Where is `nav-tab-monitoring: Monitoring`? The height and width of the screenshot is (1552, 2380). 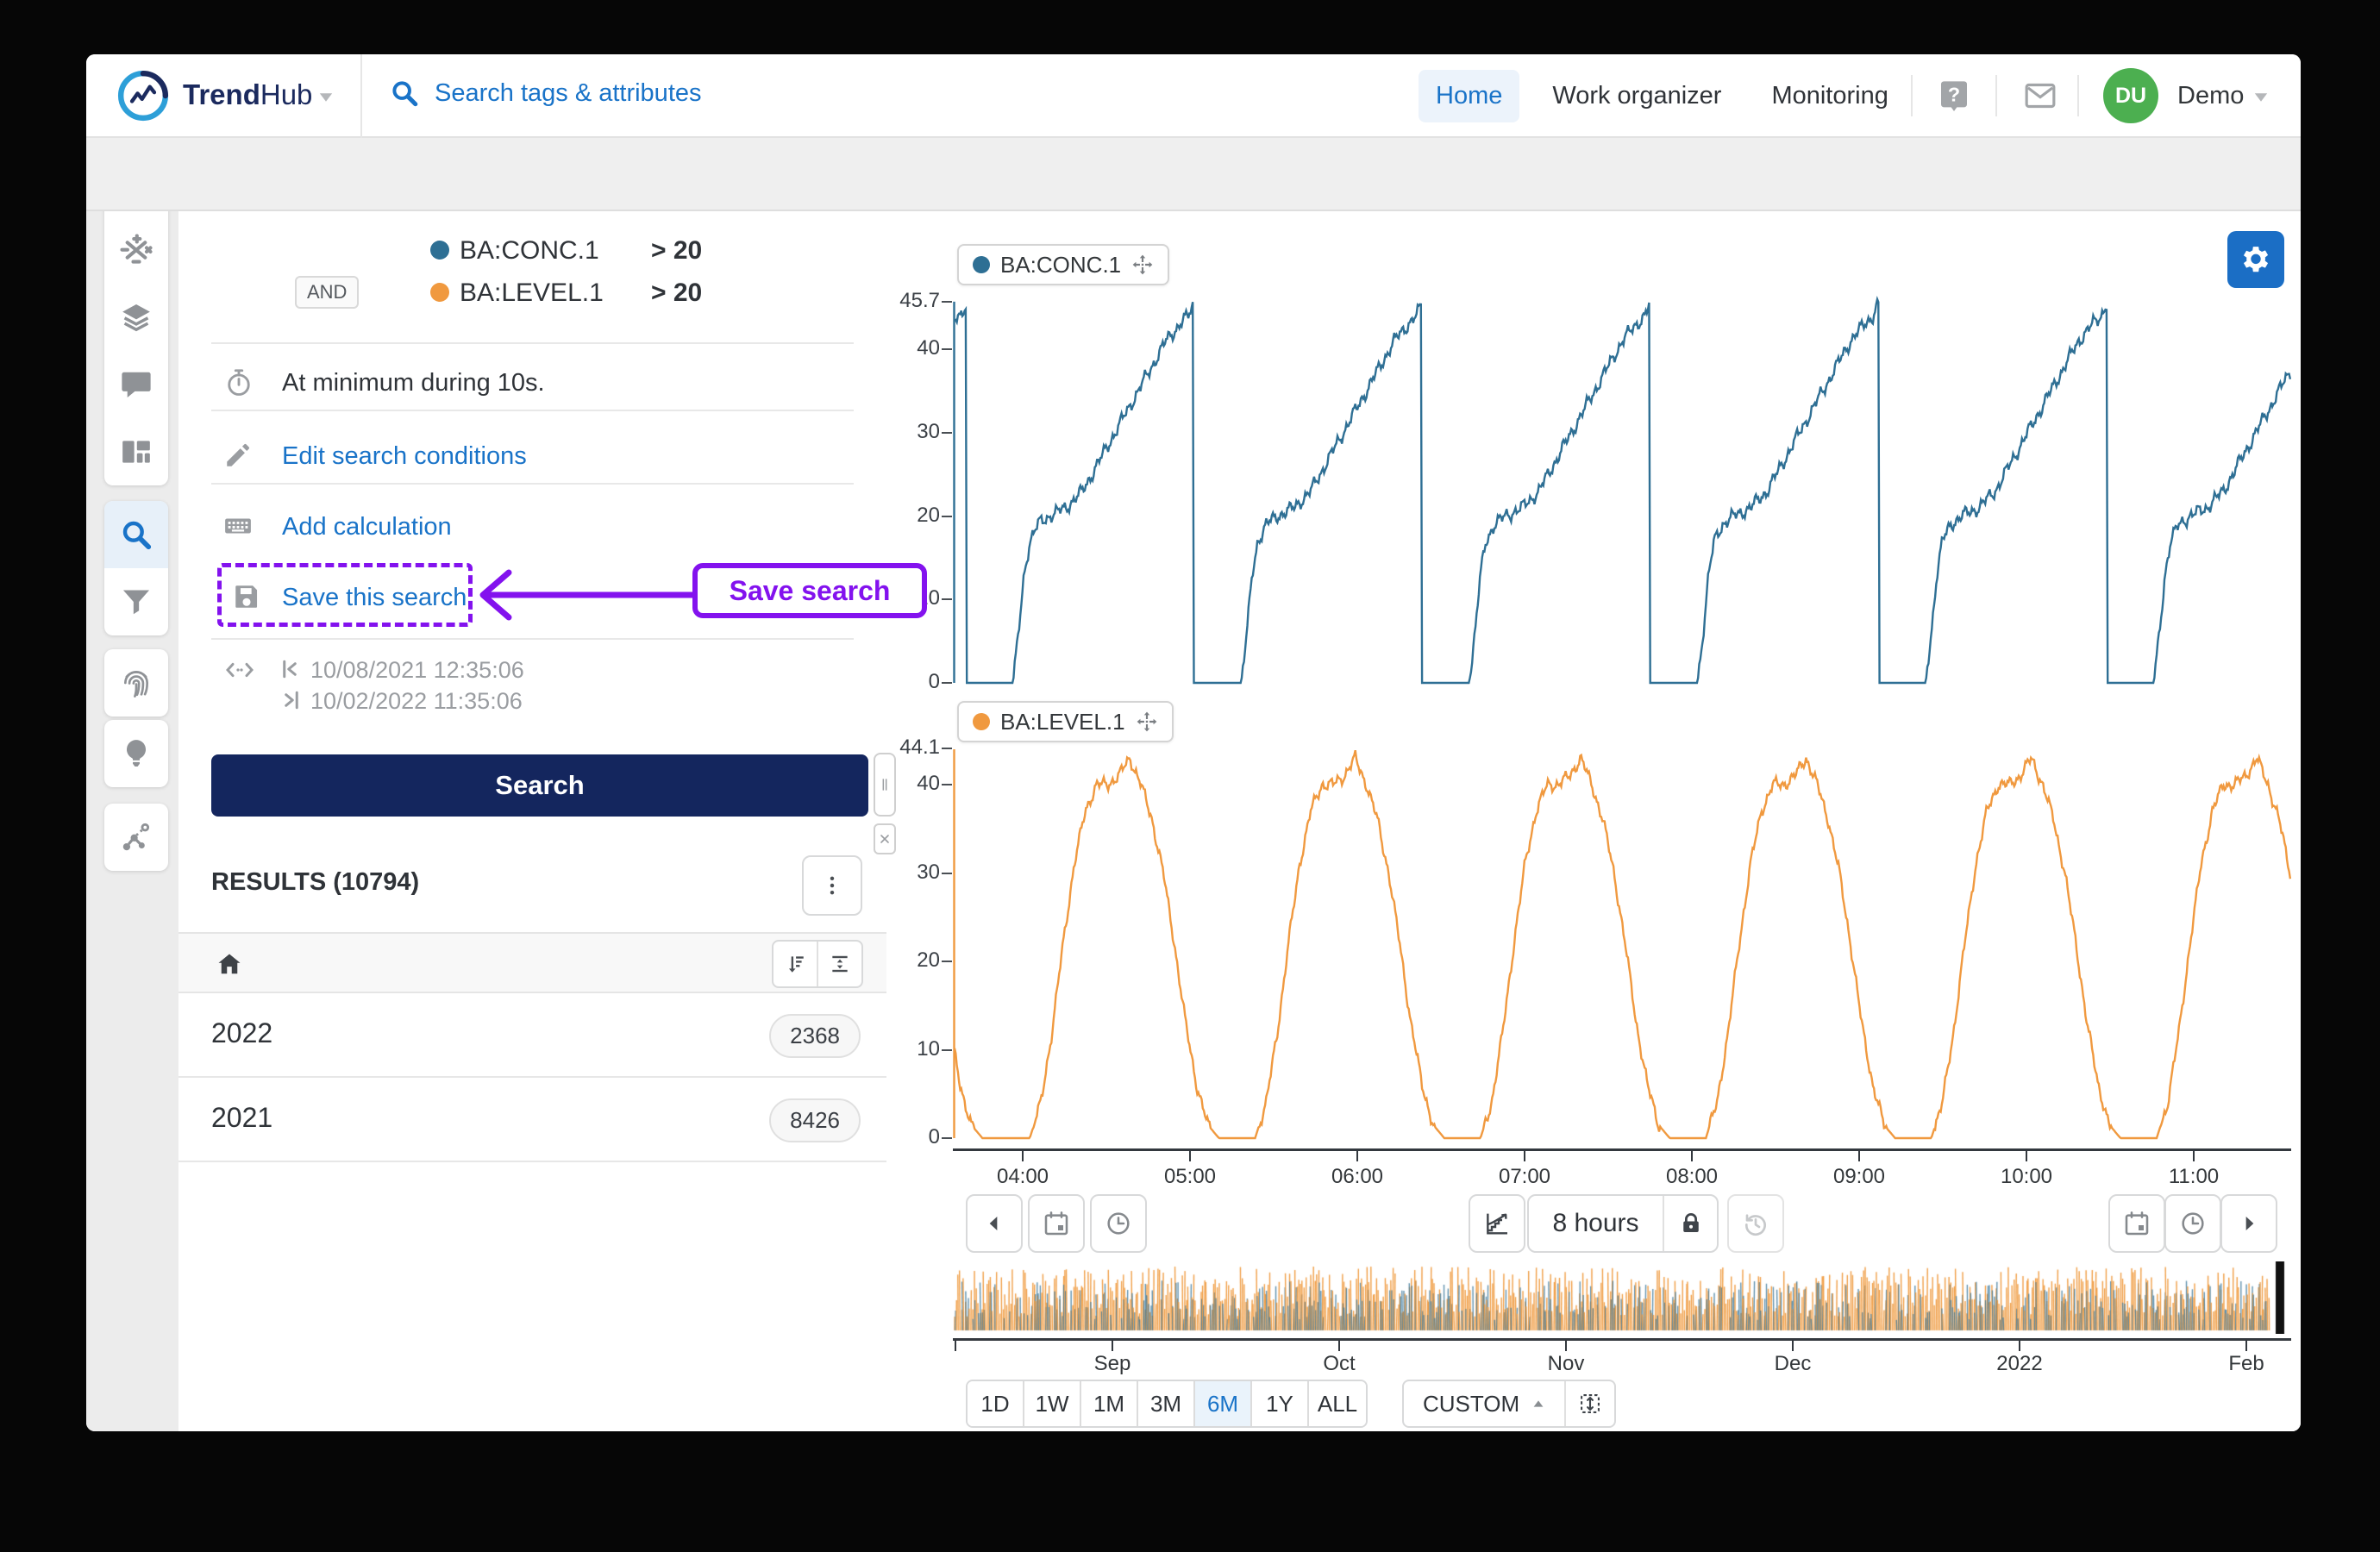 nav-tab-monitoring: Monitoring is located at coordinates (1829, 96).